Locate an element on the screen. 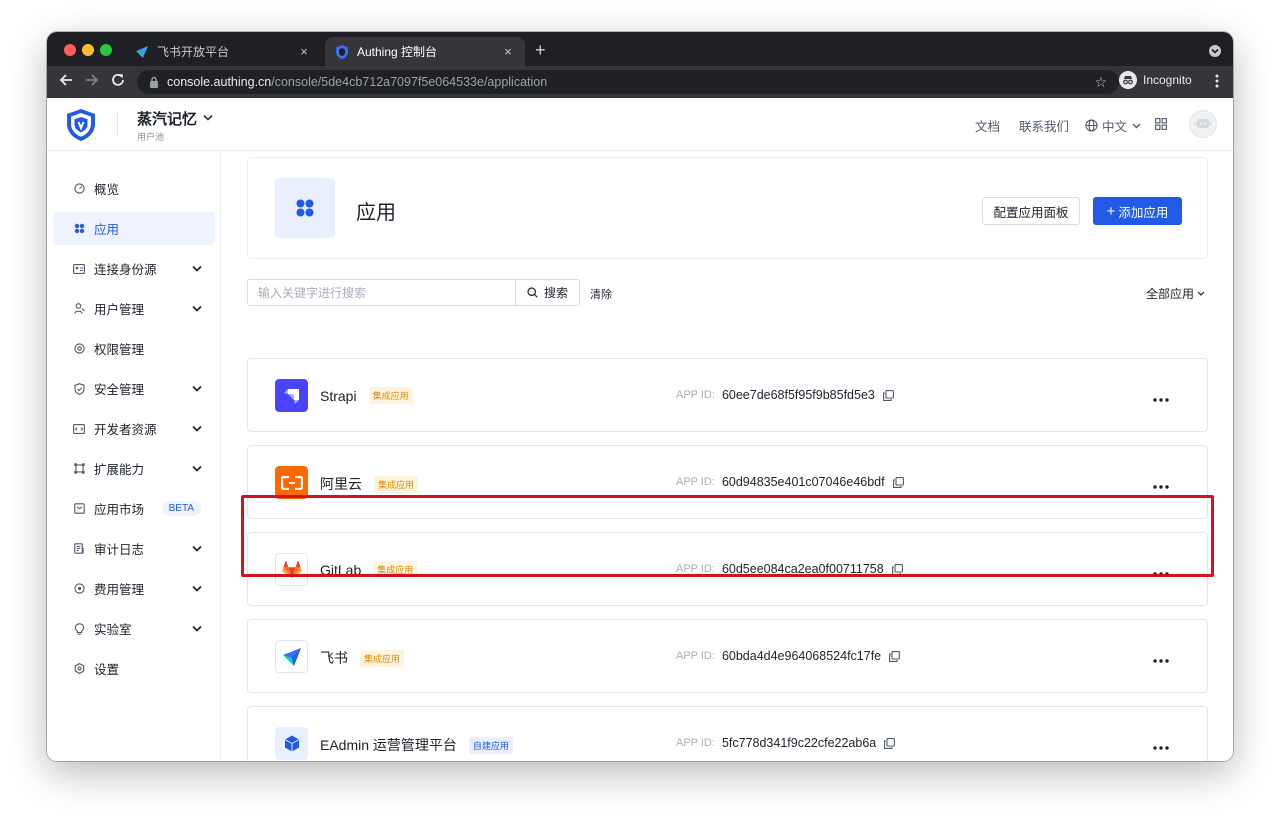 Image resolution: width=1280 pixels, height=823 pixels. docs-link: 文档 is located at coordinates (987, 125).